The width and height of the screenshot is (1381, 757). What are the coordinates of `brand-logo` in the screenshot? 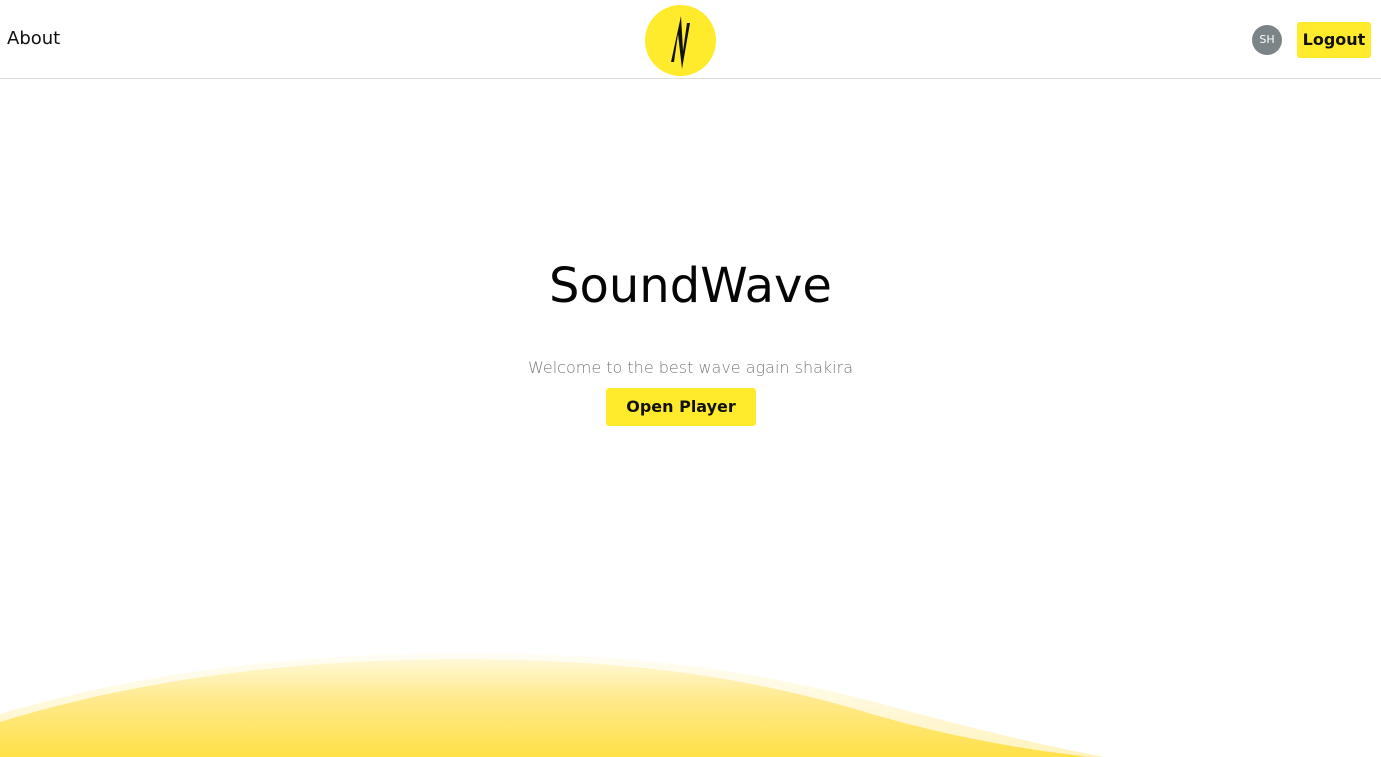 It's located at (680, 40).